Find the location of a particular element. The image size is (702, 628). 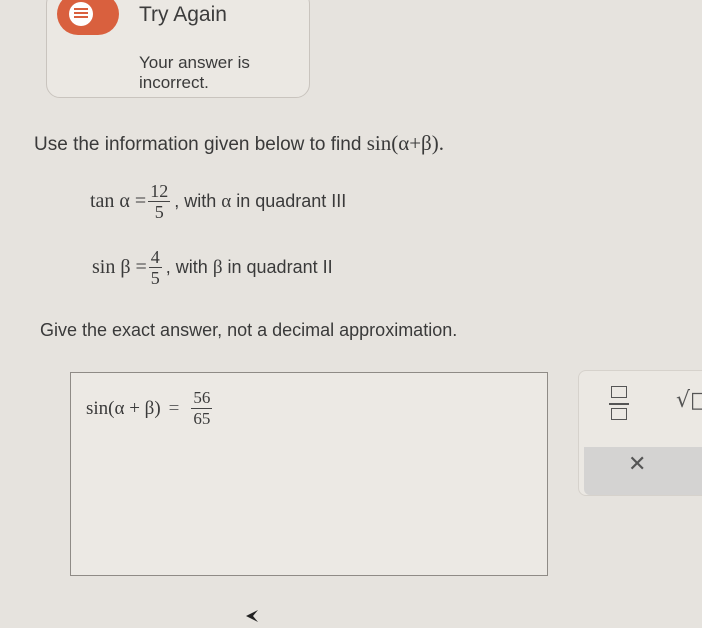

fraction-icon is located at coordinates (620, 404).